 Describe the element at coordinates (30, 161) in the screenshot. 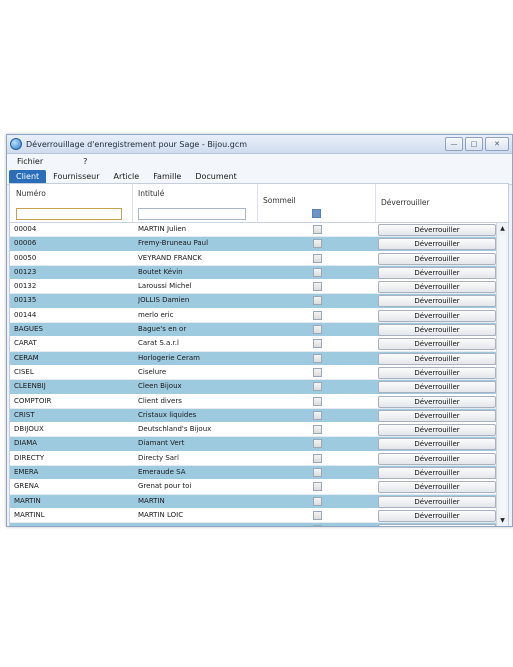

I see `menu-fichier: Fichier` at that location.